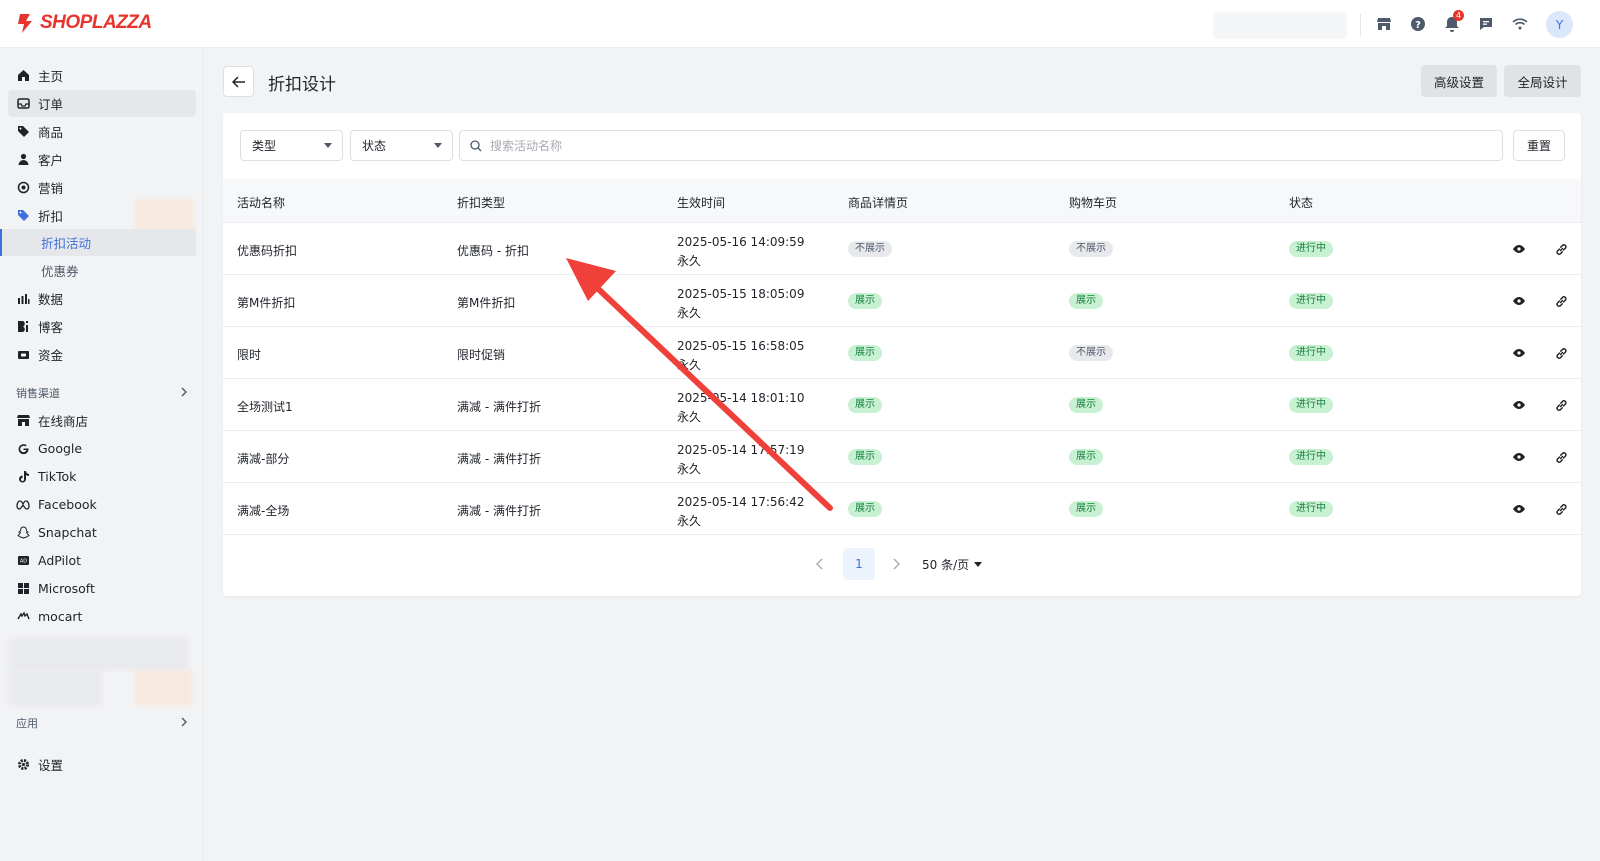 This screenshot has height=861, width=1600. What do you see at coordinates (940, 145) in the screenshot?
I see `search-input` at bounding box center [940, 145].